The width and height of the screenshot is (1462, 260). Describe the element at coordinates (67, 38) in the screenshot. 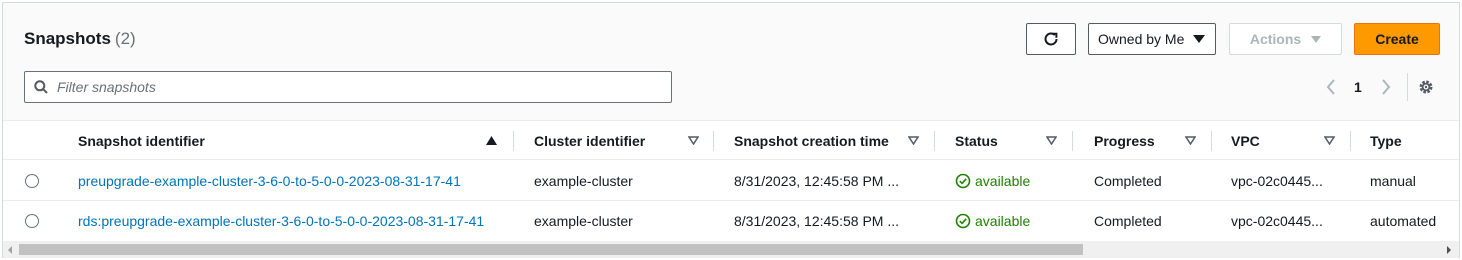

I see `title-text: Snapshots` at that location.